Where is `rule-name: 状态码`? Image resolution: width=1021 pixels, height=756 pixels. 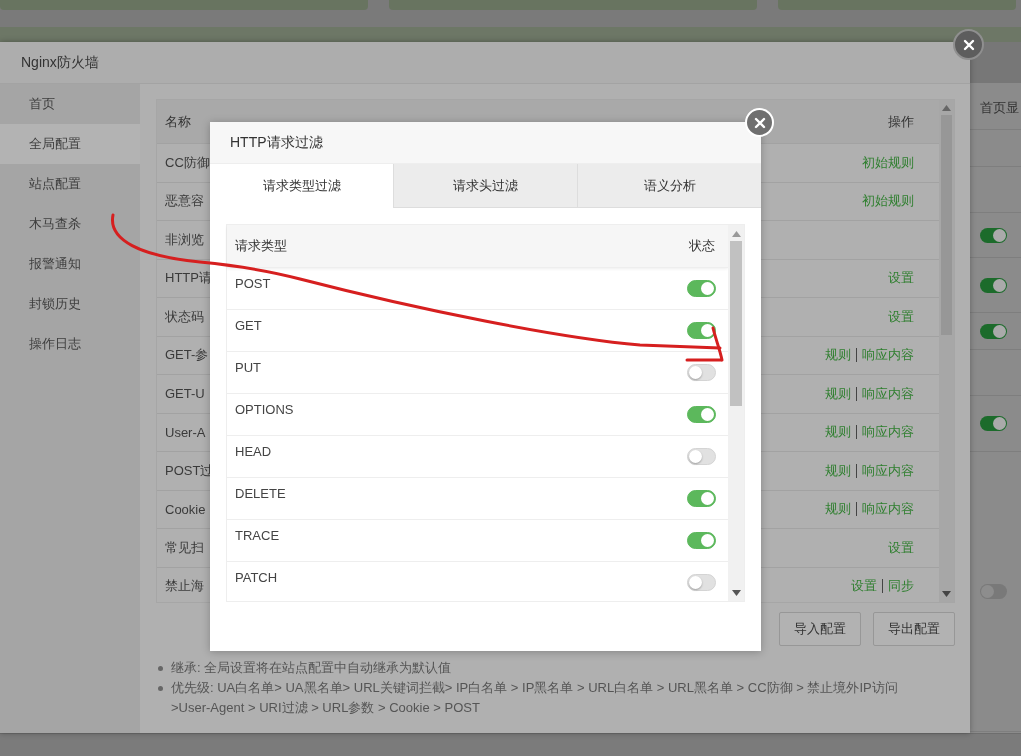 rule-name: 状态码 is located at coordinates (184, 316).